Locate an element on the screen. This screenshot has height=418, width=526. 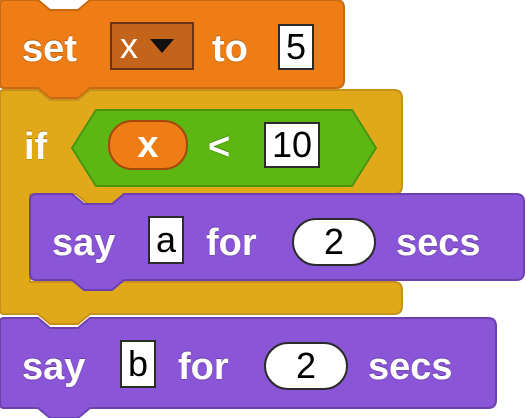
variable-dropdown-value: x is located at coordinates (129, 45).